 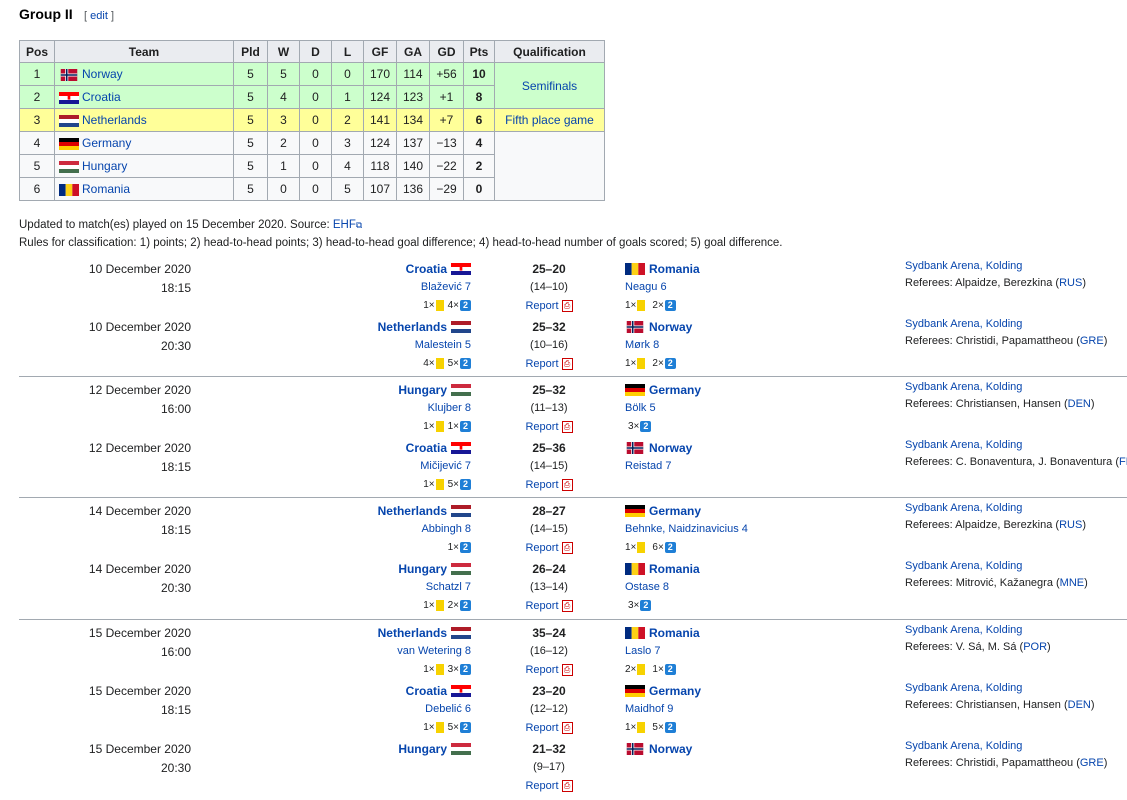 I want to click on semifinals-link: Semifinals, so click(x=549, y=86).